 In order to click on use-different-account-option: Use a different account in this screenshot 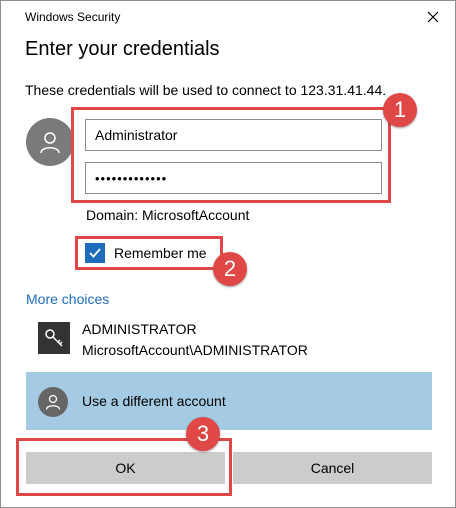, I will do `click(229, 401)`.